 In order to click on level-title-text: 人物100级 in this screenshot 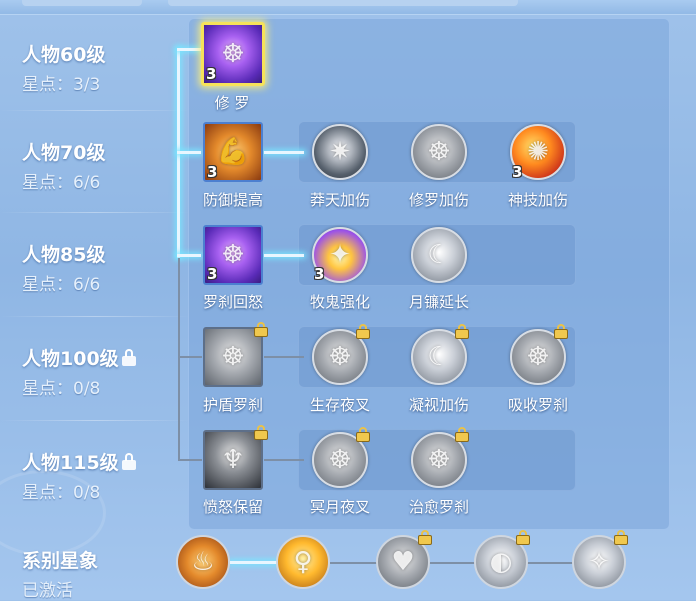, I will do `click(70, 359)`.